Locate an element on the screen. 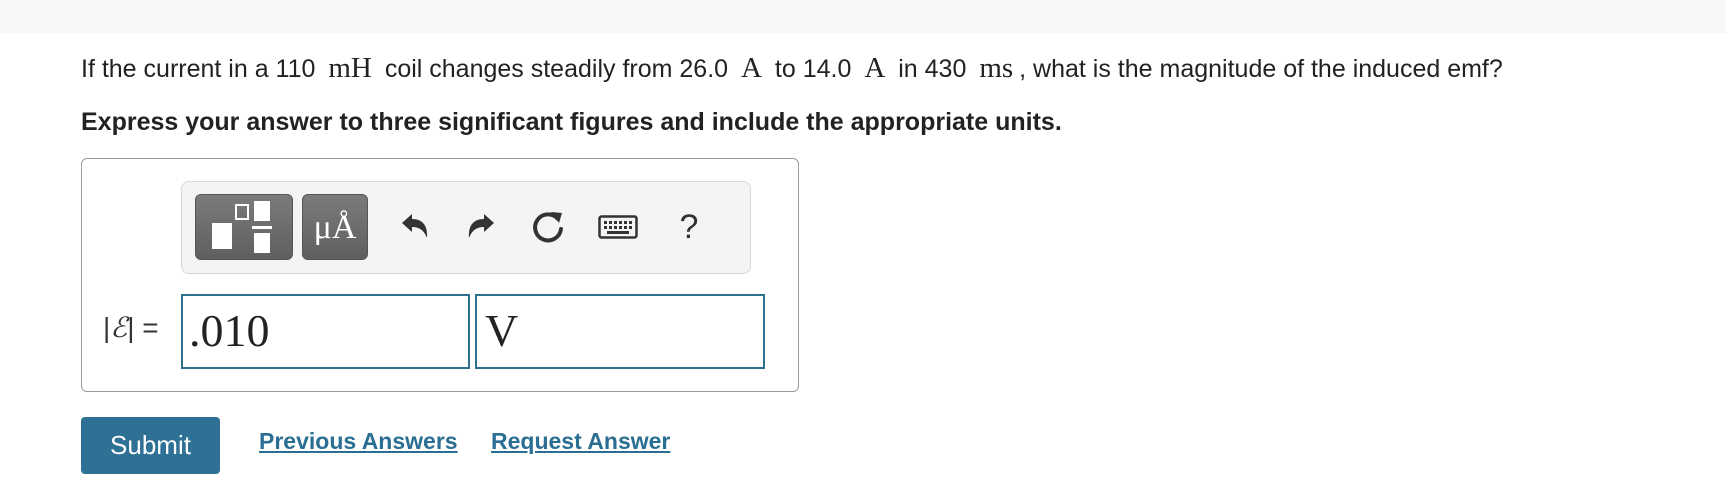  keyboard-icon is located at coordinates (618, 227).